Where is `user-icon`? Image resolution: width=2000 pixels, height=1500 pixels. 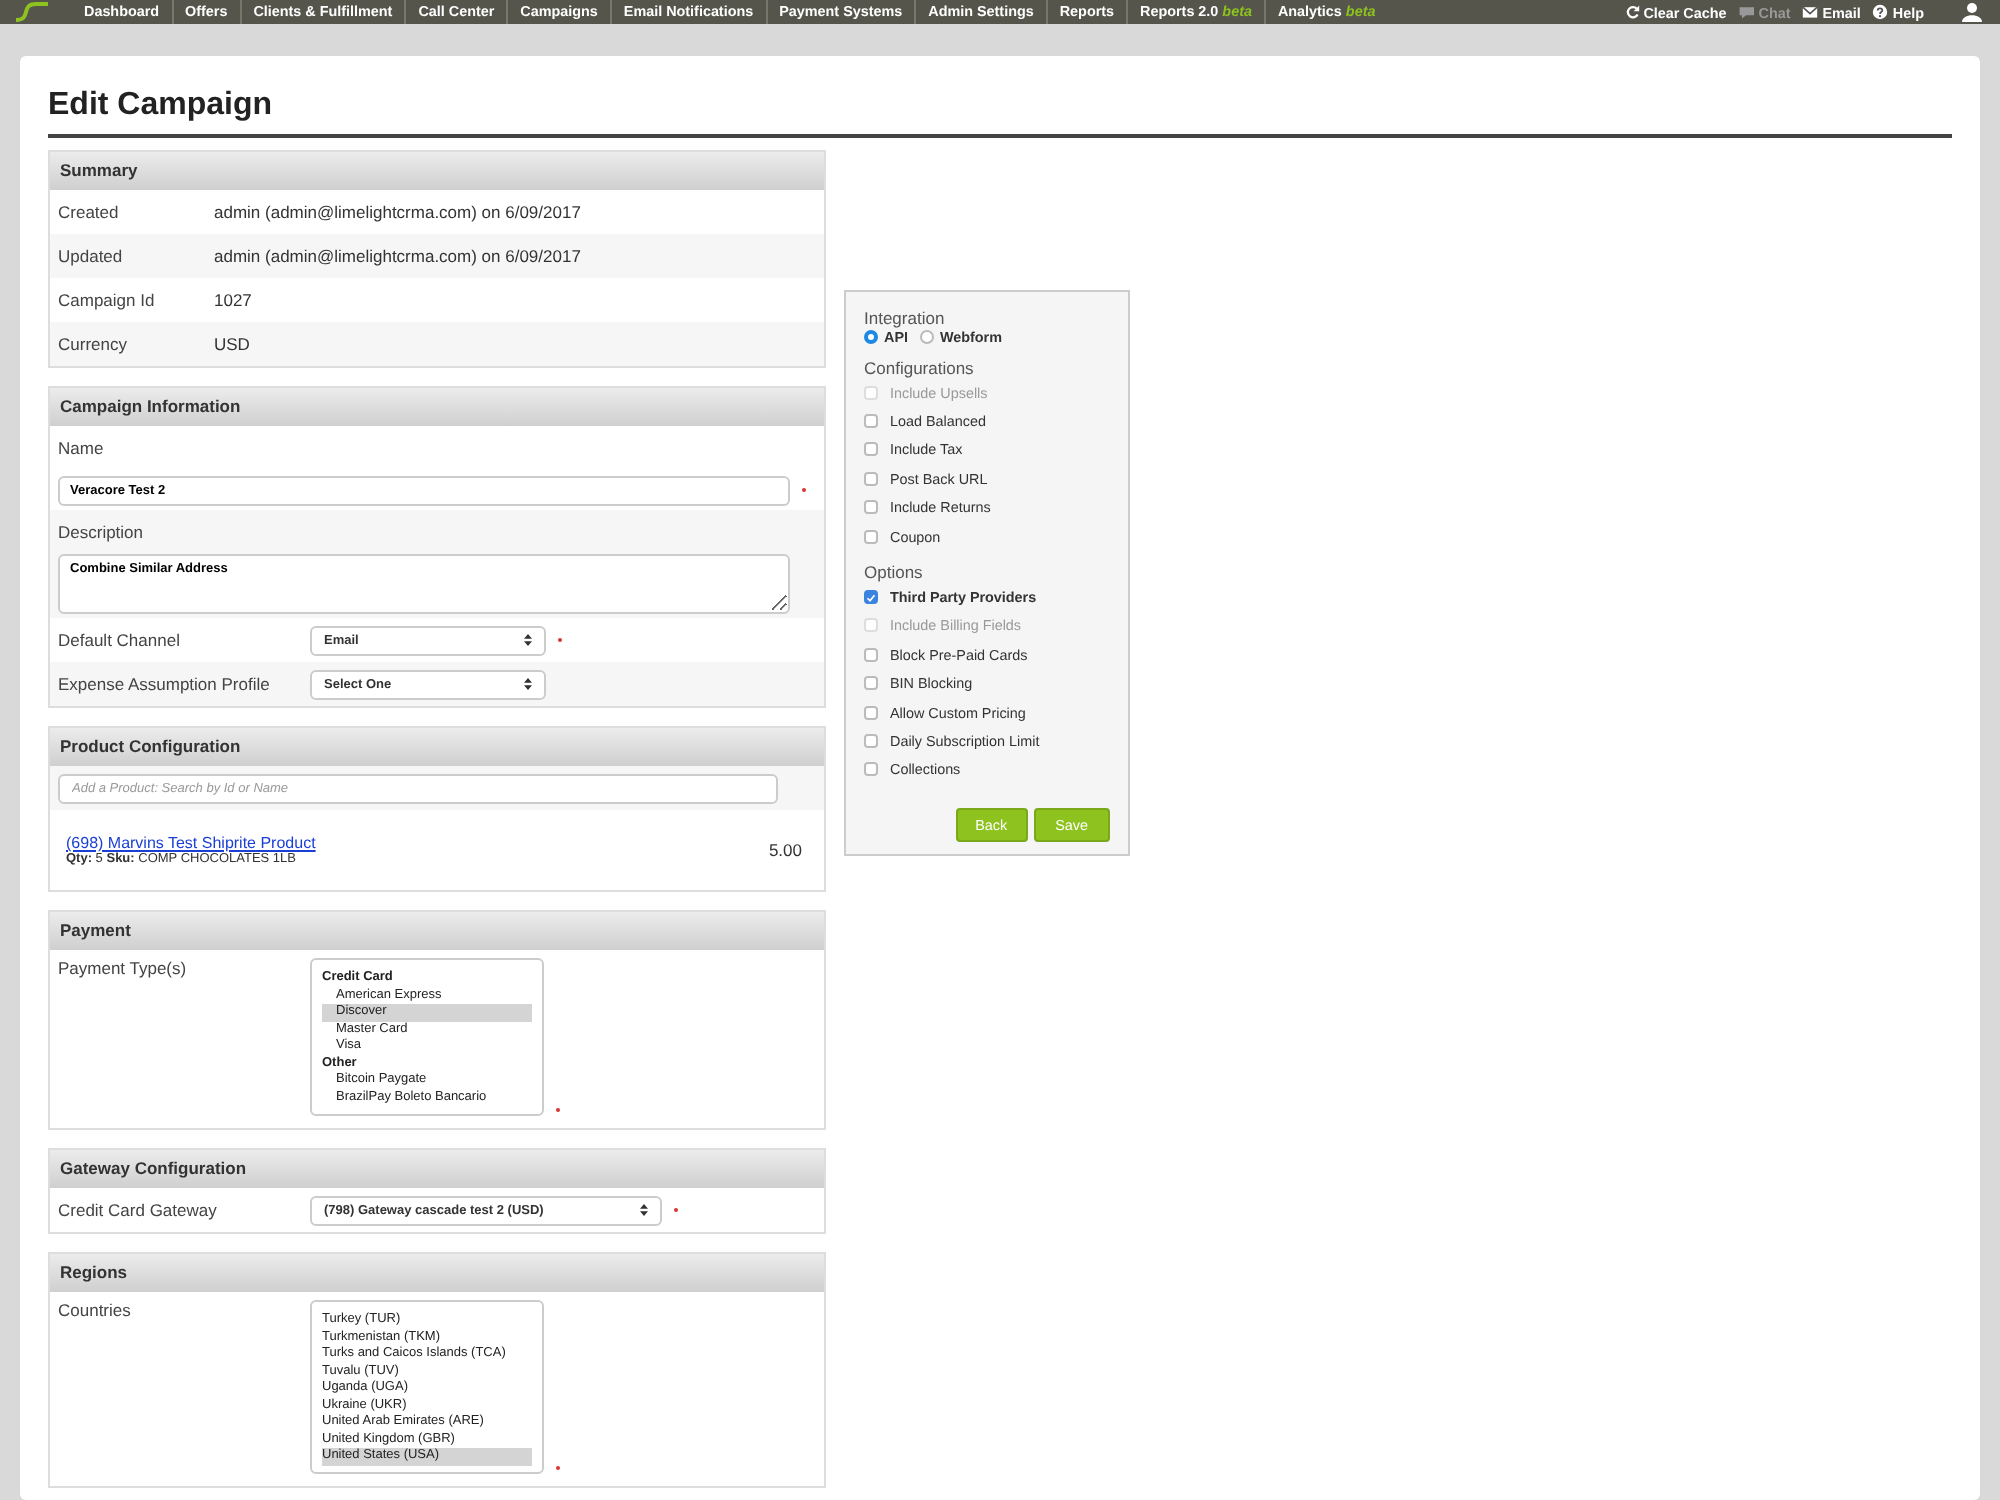
user-icon is located at coordinates (1972, 12).